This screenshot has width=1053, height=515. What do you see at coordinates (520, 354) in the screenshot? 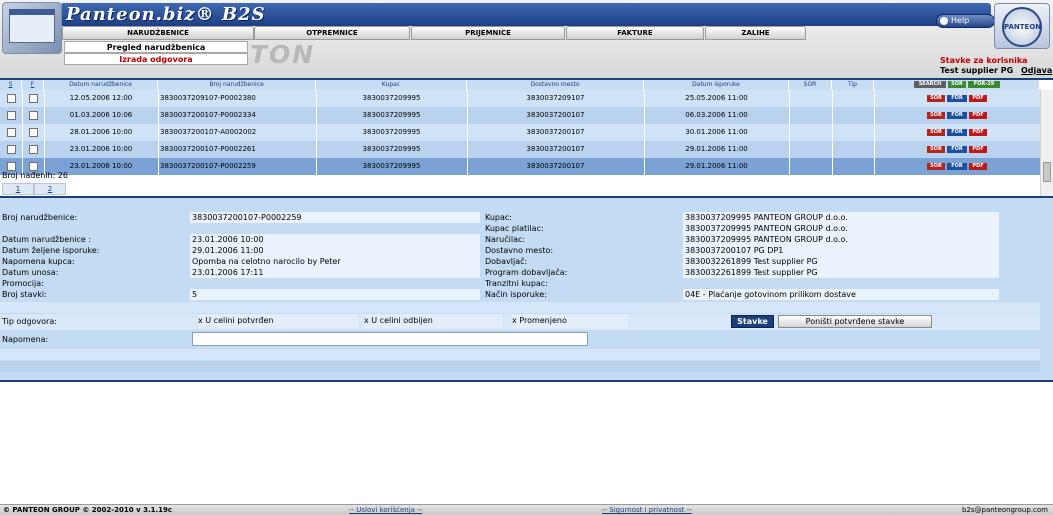
I see `divider` at bounding box center [520, 354].